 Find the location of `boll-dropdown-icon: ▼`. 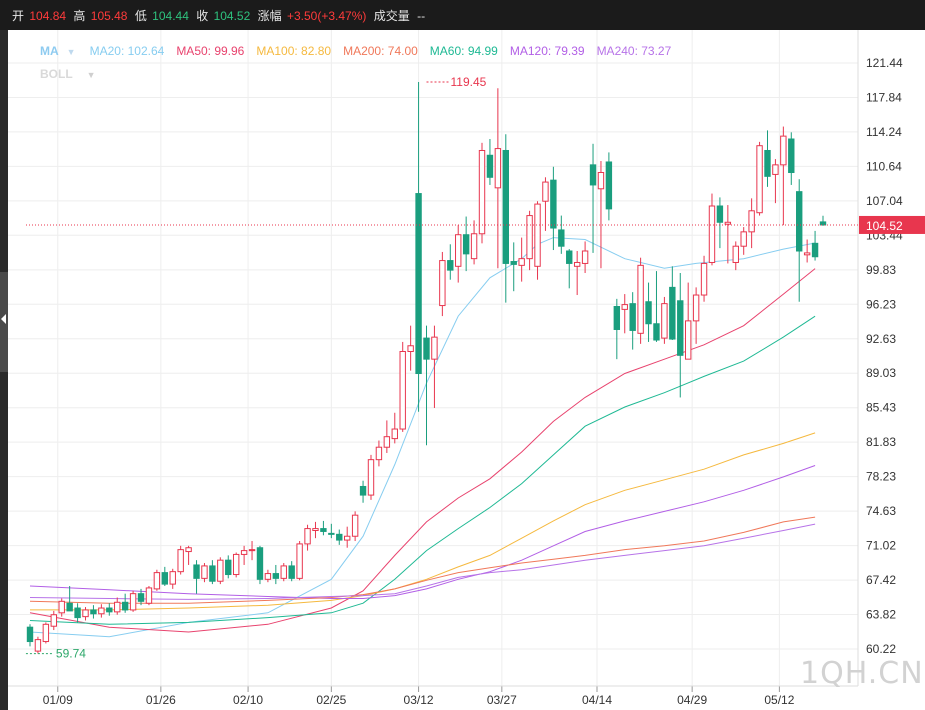

boll-dropdown-icon: ▼ is located at coordinates (91, 75).